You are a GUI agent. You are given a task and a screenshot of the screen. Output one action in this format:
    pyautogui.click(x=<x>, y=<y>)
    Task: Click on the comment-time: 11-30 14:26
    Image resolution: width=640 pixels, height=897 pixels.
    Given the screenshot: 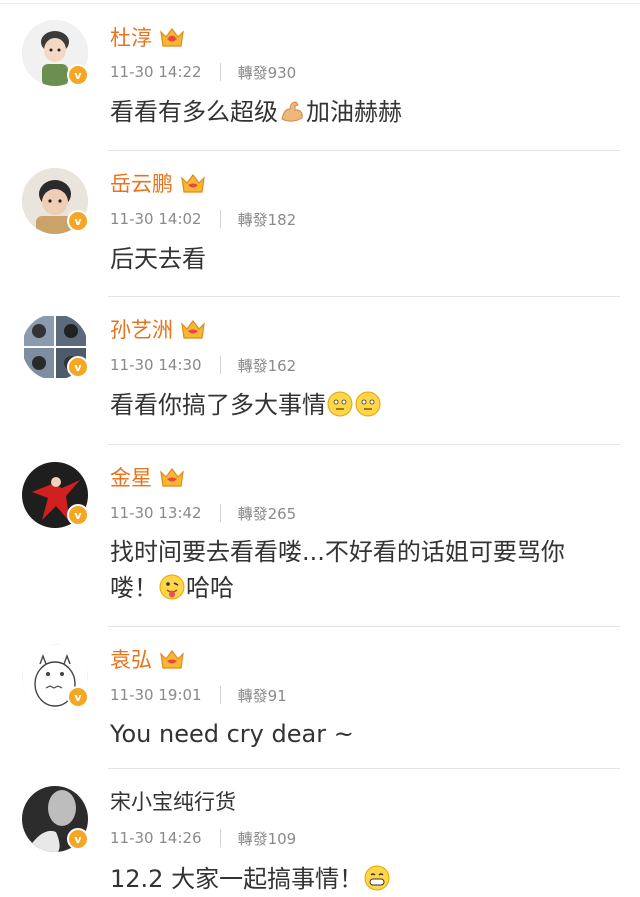 What is the action you would take?
    pyautogui.click(x=156, y=838)
    